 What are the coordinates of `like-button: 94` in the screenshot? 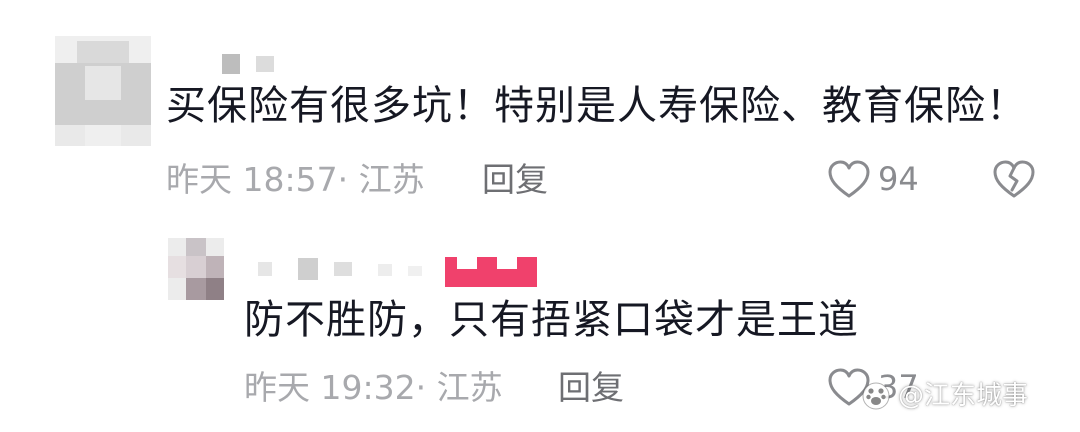 It's located at (883, 180).